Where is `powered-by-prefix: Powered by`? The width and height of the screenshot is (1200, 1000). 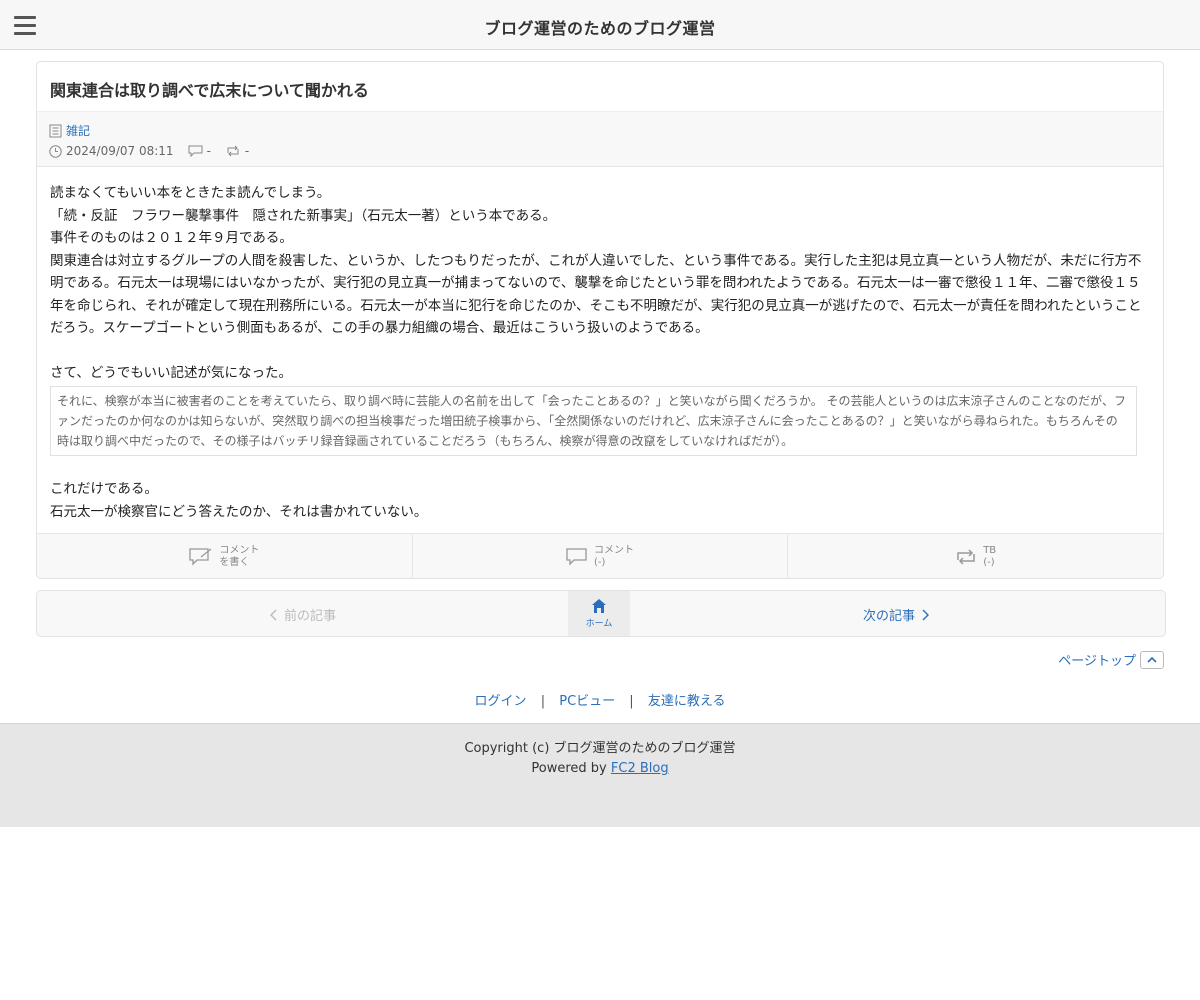
powered-by-prefix: Powered by is located at coordinates (569, 768).